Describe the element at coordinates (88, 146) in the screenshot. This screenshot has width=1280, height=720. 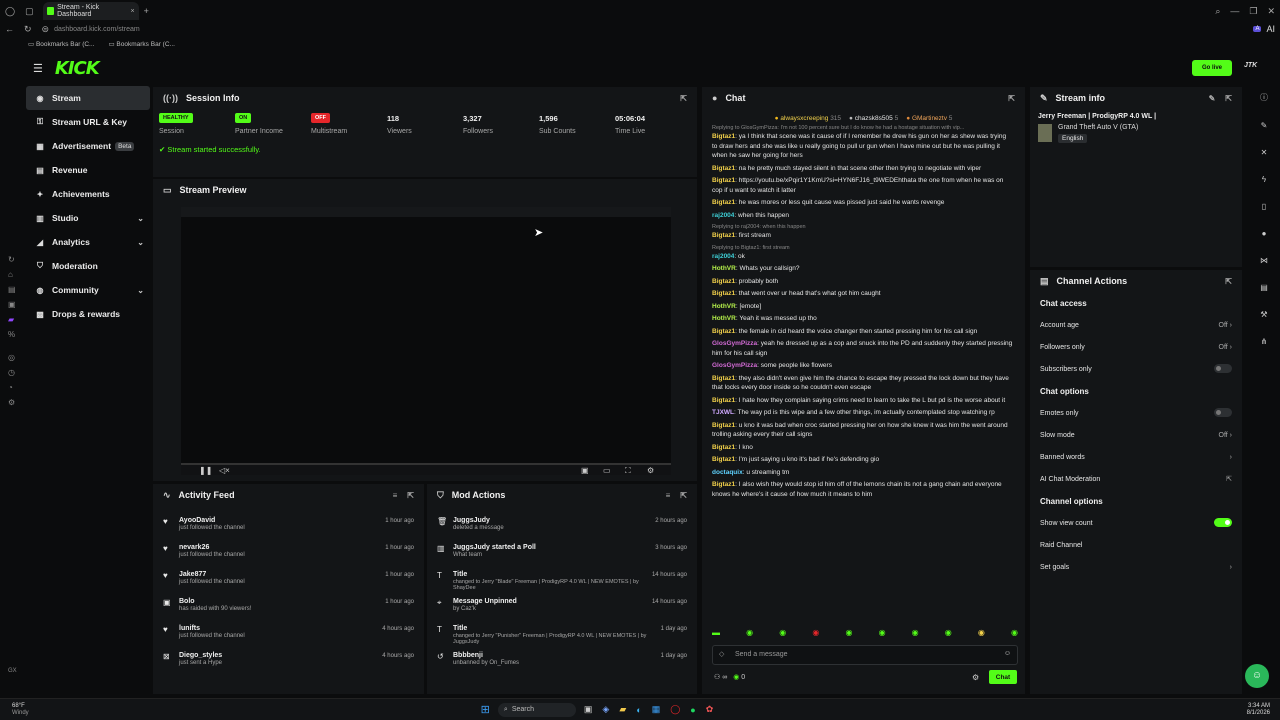
I see `sidebar-item-advertisement: ▦ Advertisement Beta` at that location.